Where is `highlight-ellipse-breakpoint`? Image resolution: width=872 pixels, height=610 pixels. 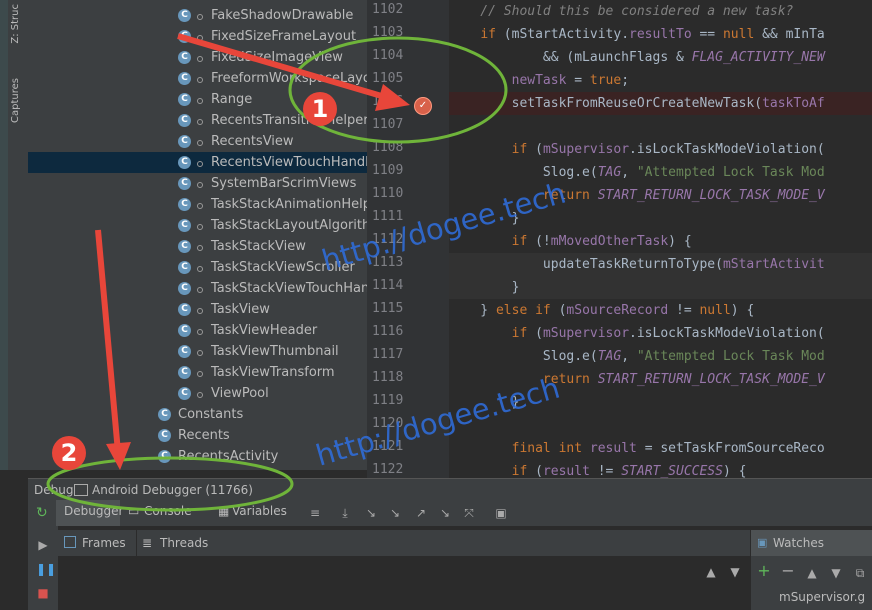
highlight-ellipse-breakpoint is located at coordinates (398, 90).